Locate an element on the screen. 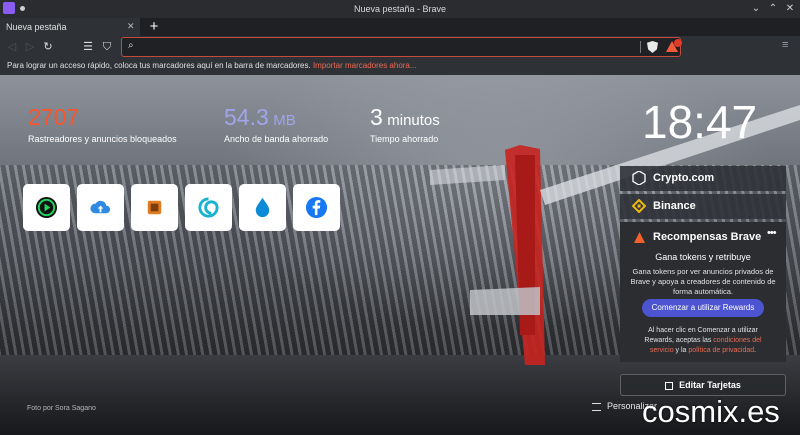 The image size is (800, 435). address-bar-divider is located at coordinates (640, 47).